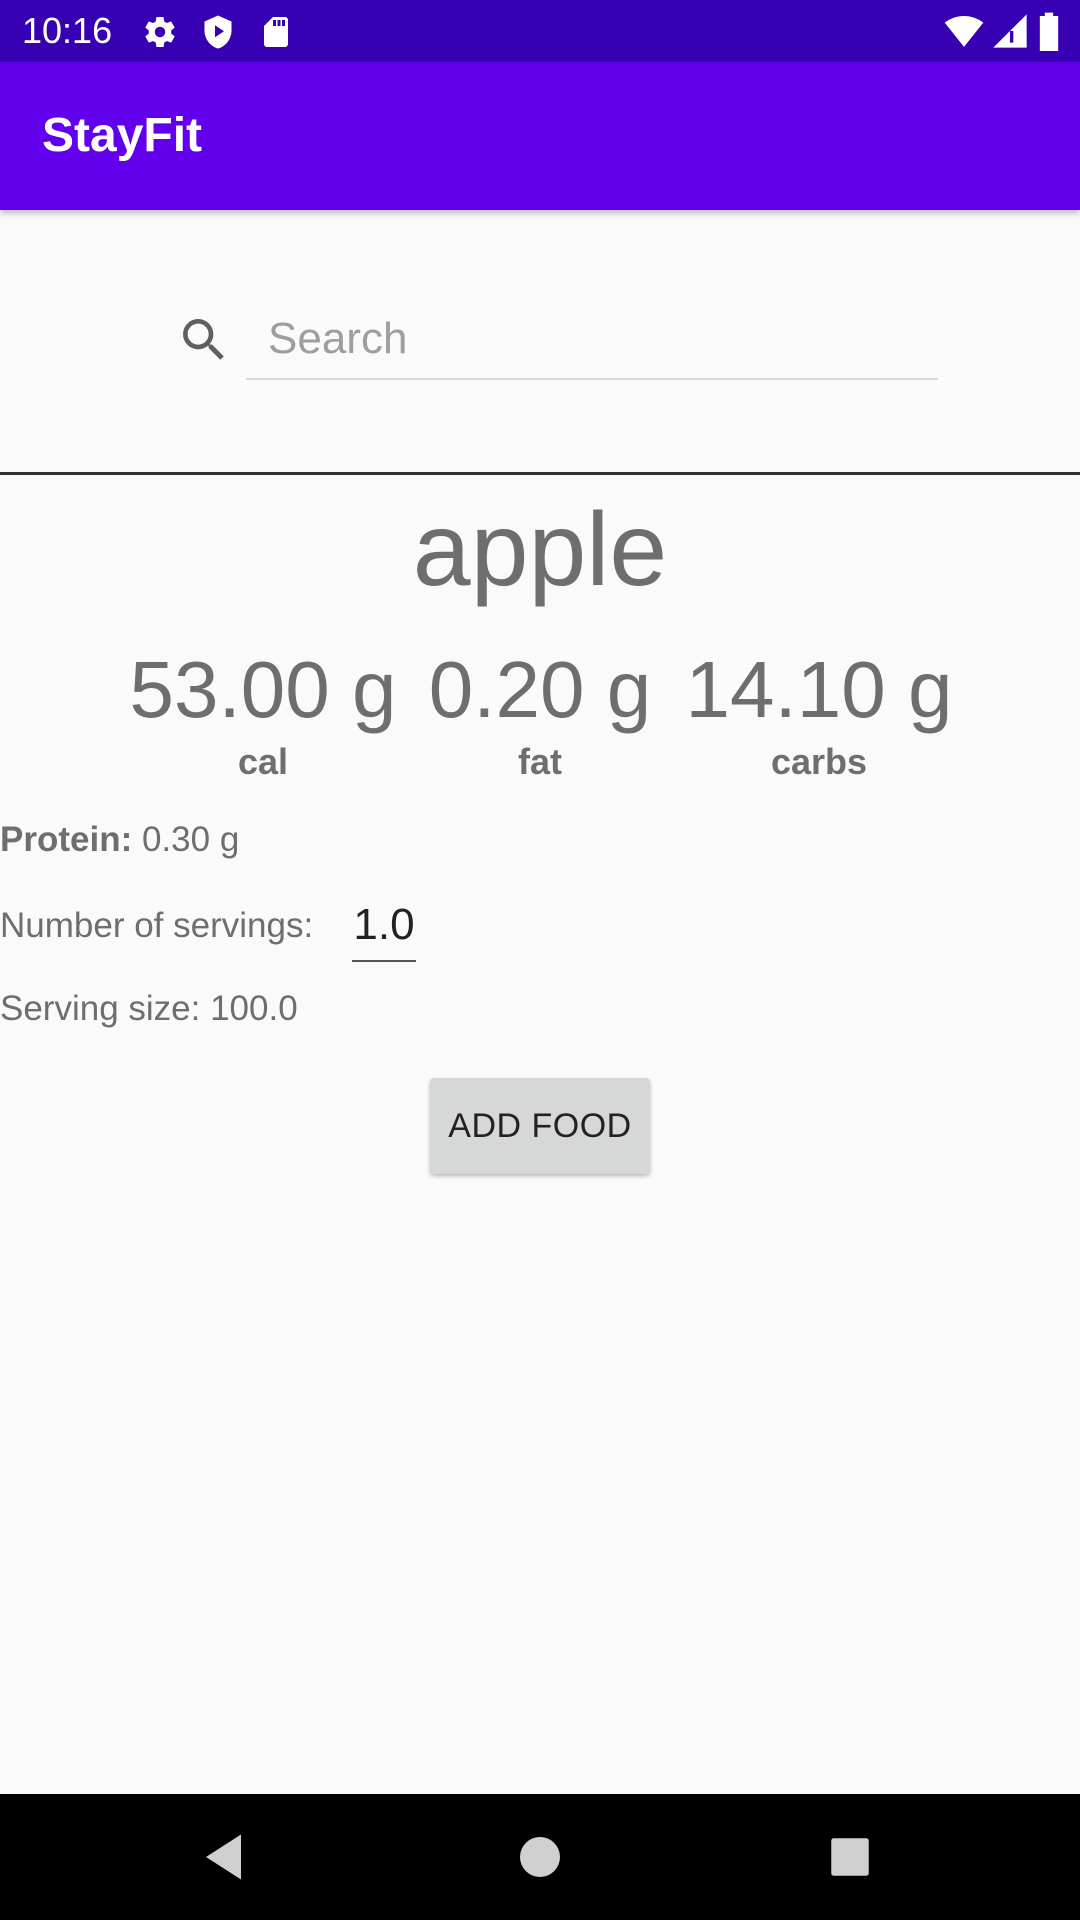 The width and height of the screenshot is (1080, 1920). Describe the element at coordinates (540, 1126) in the screenshot. I see `add-food-button: ADD FOOD` at that location.